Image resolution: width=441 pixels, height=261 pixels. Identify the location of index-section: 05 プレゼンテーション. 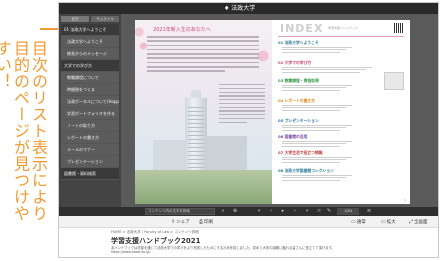
(341, 125).